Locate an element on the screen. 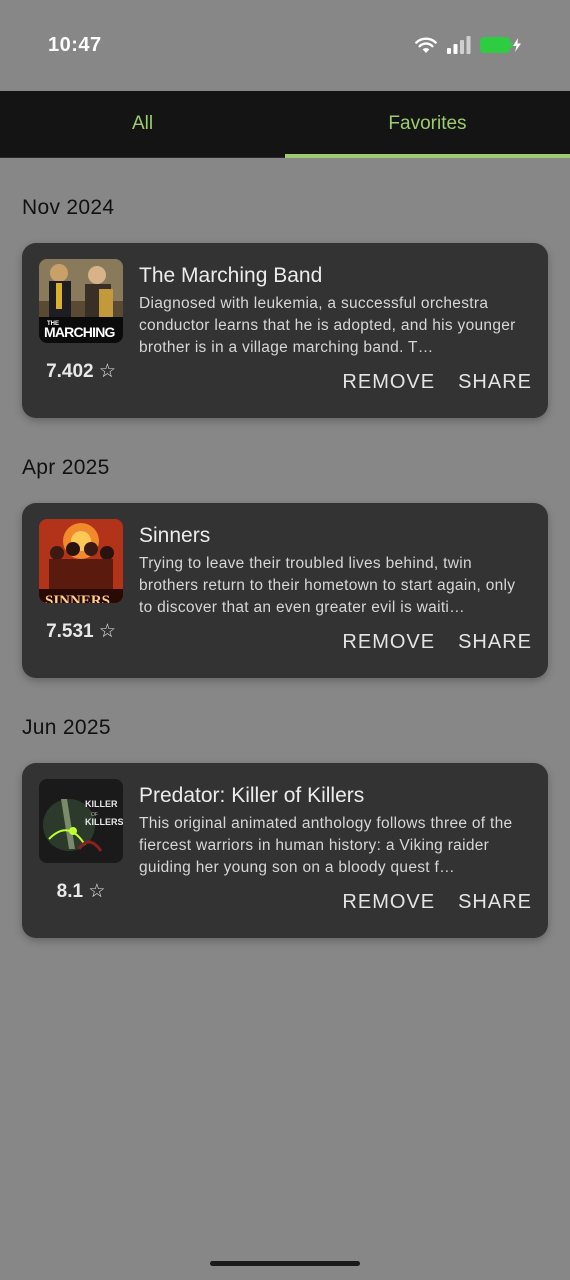  movie-title: Sinners is located at coordinates (175, 535).